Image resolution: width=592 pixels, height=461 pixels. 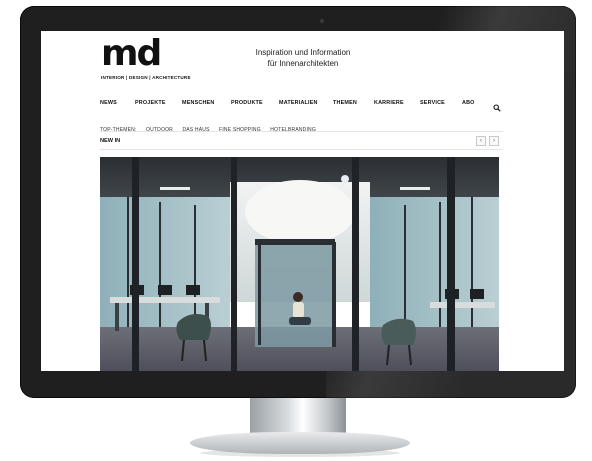 I want to click on webcam-icon, so click(x=322, y=21).